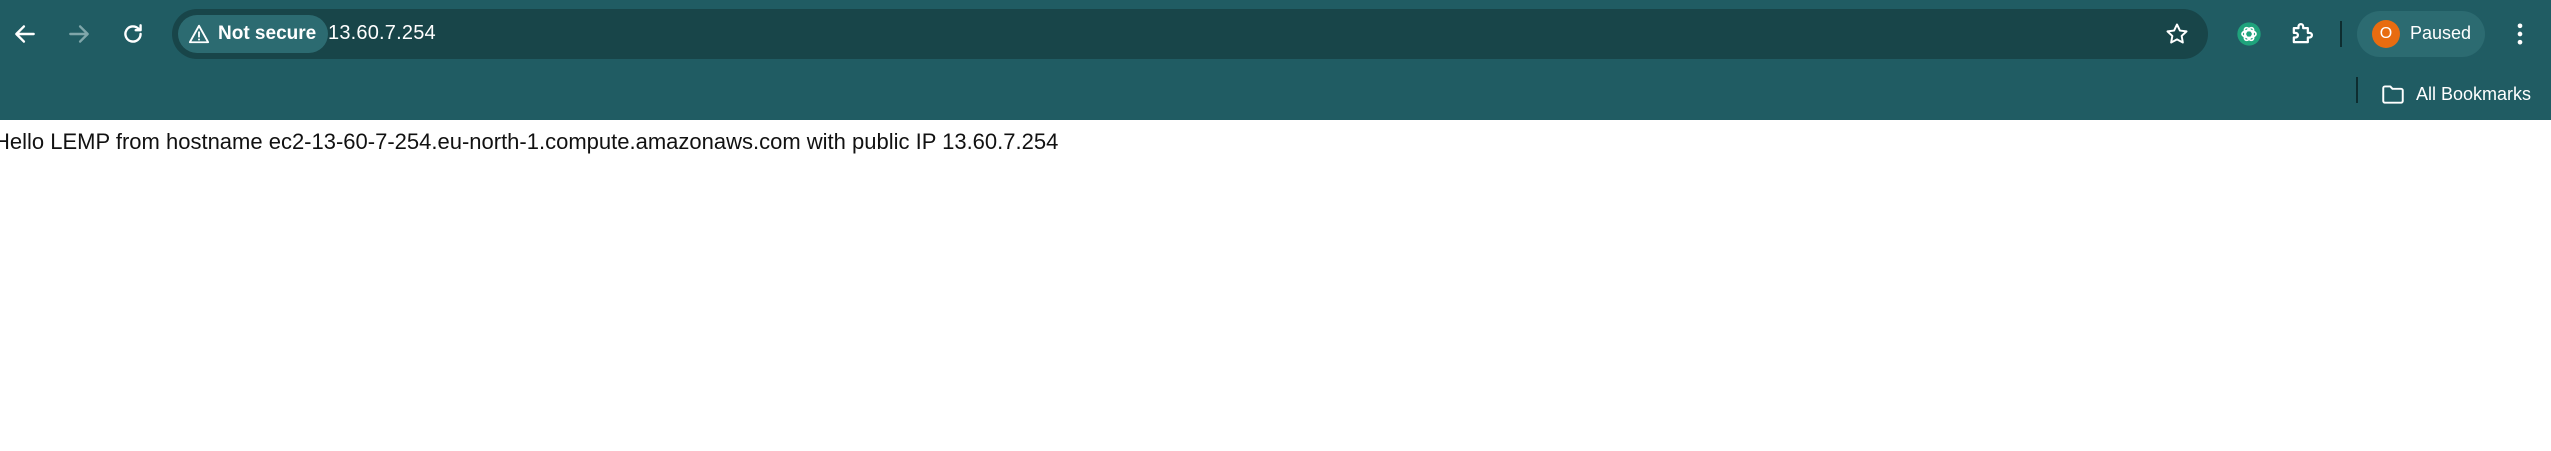  I want to click on extensions-button, so click(2302, 34).